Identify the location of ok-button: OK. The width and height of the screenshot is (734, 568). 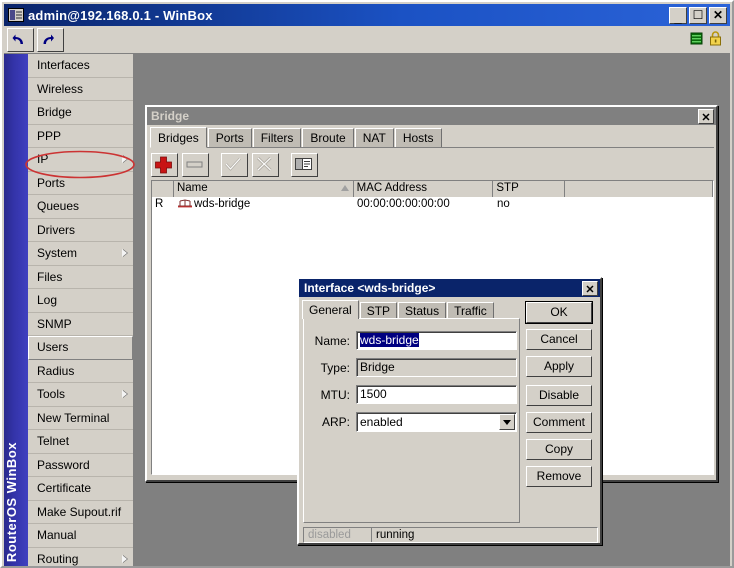
(559, 312).